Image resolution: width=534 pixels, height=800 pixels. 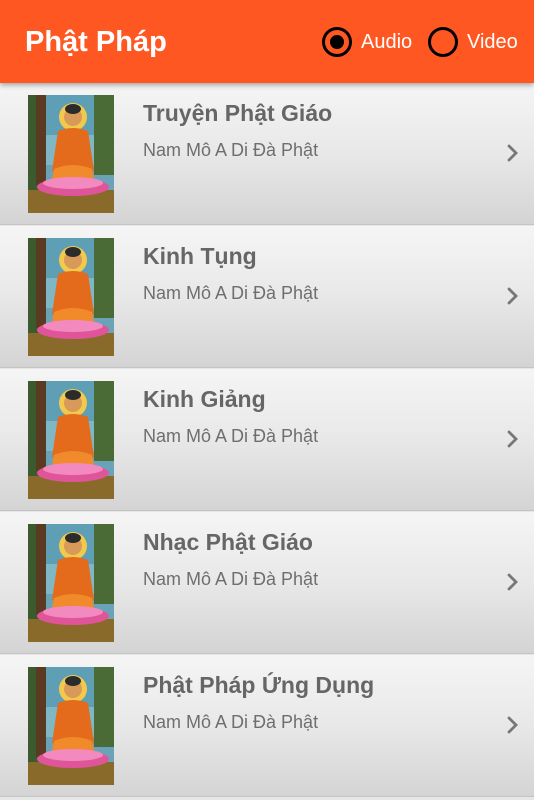 I want to click on list-item-title: Kinh Tụng, so click(x=200, y=256).